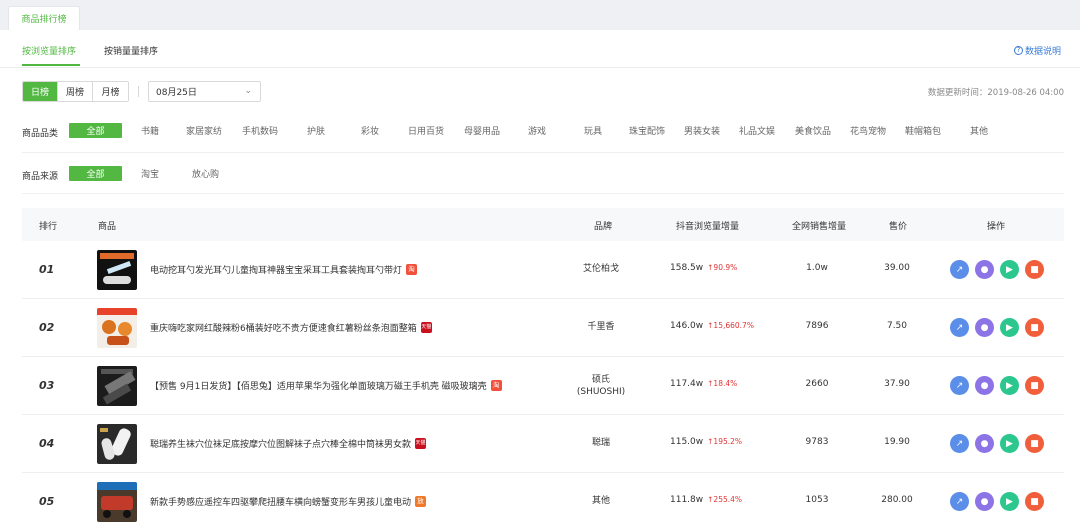  I want to click on fangxingou-tag-icon: 放, so click(421, 501).